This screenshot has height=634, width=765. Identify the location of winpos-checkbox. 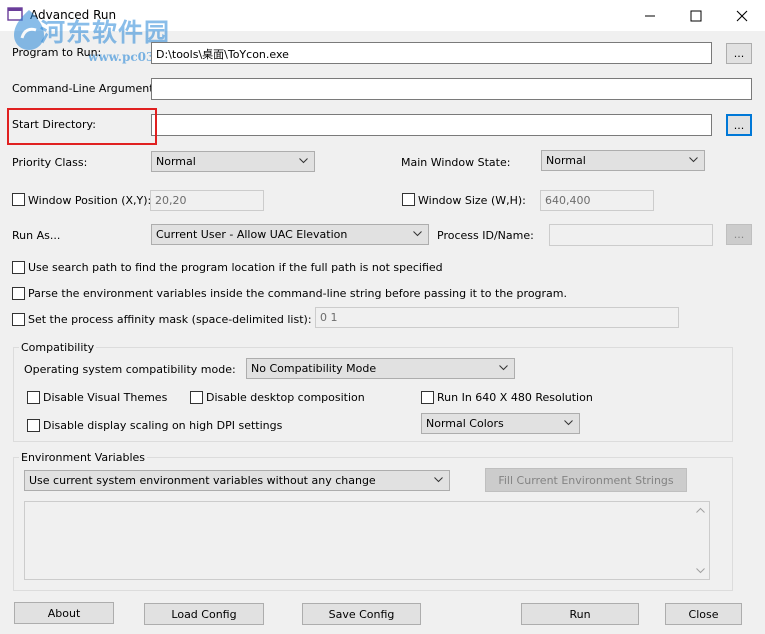
(18, 199).